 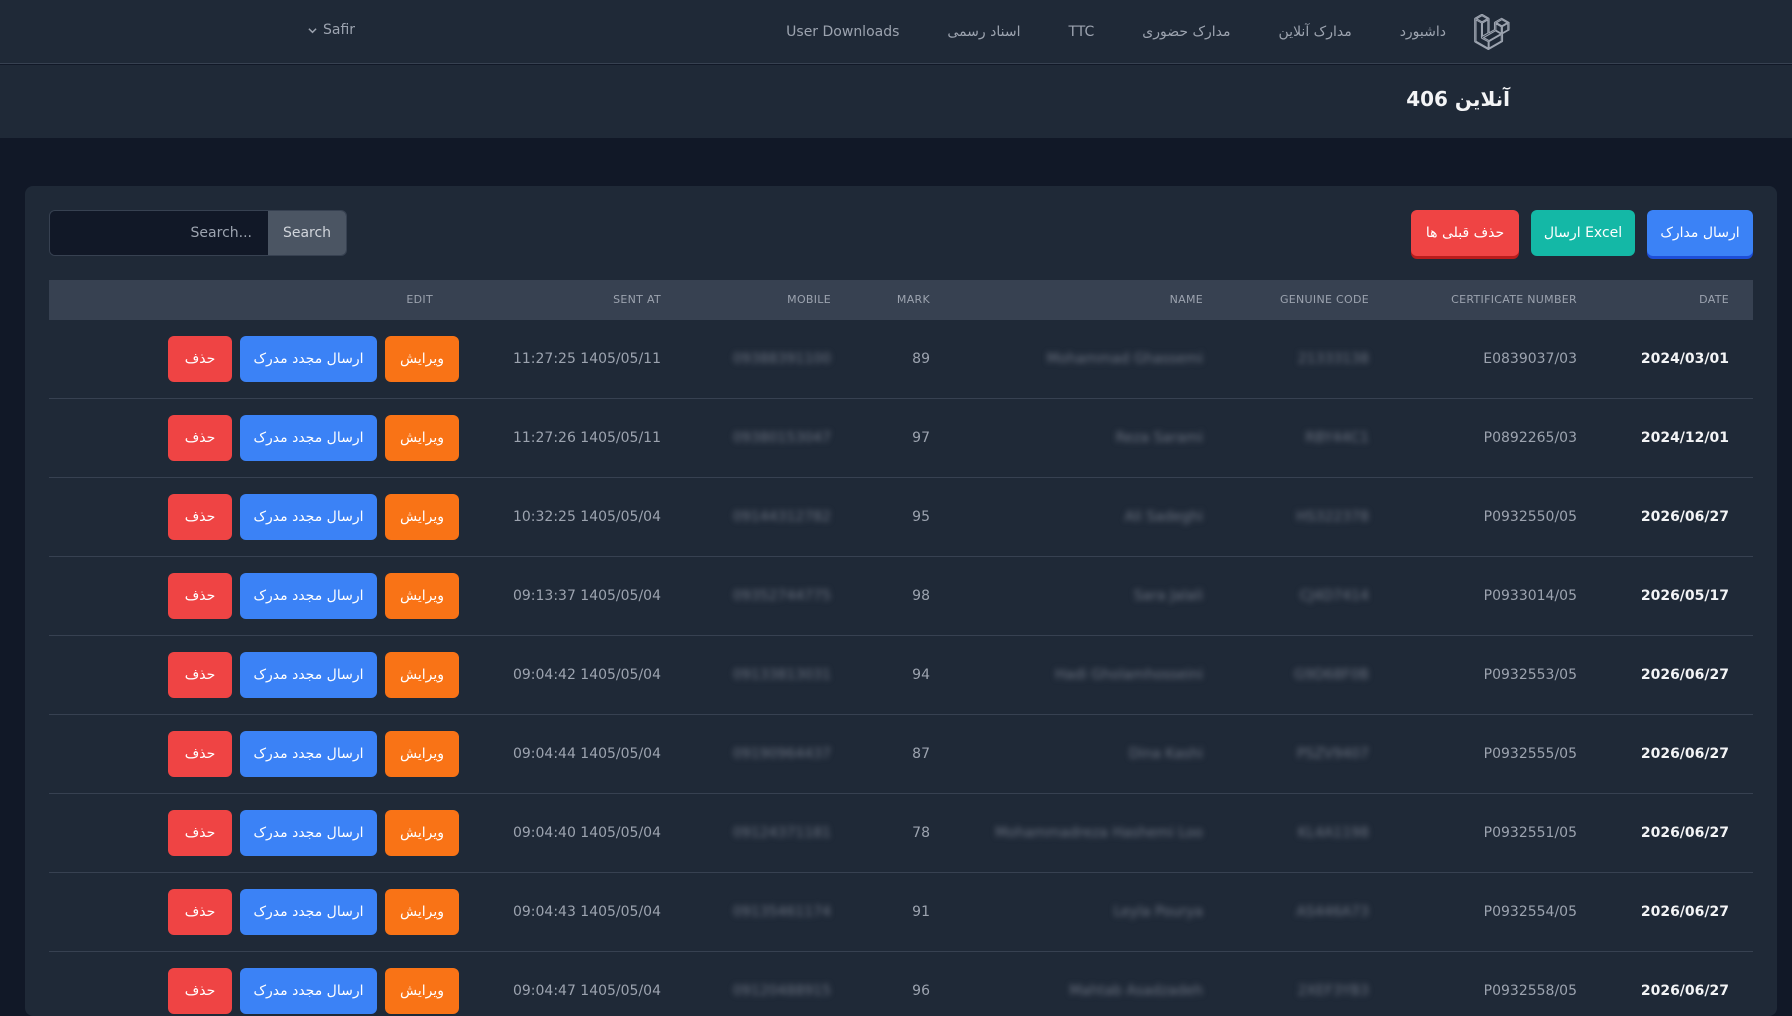 What do you see at coordinates (1165, 754) in the screenshot?
I see `name-cell: Dina Kashi` at bounding box center [1165, 754].